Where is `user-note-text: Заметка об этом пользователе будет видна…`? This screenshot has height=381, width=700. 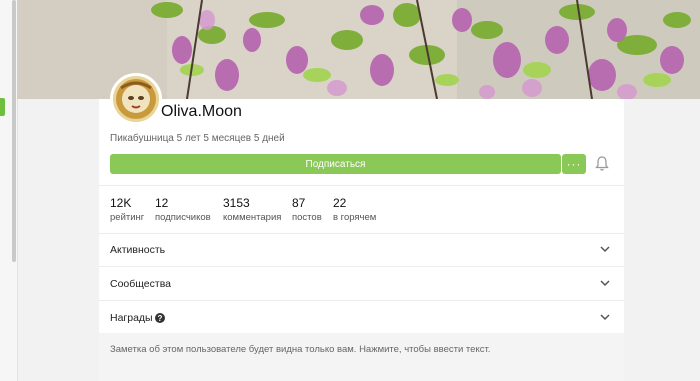
user-note-text: Заметка об этом пользователе будет видна… is located at coordinates (300, 349).